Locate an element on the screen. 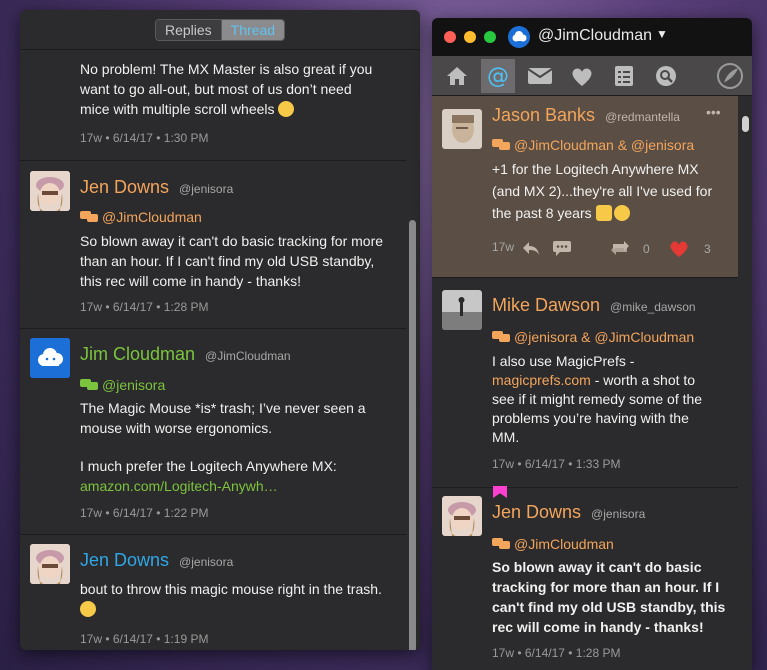 The width and height of the screenshot is (767, 670). tab-messages is located at coordinates (540, 76).